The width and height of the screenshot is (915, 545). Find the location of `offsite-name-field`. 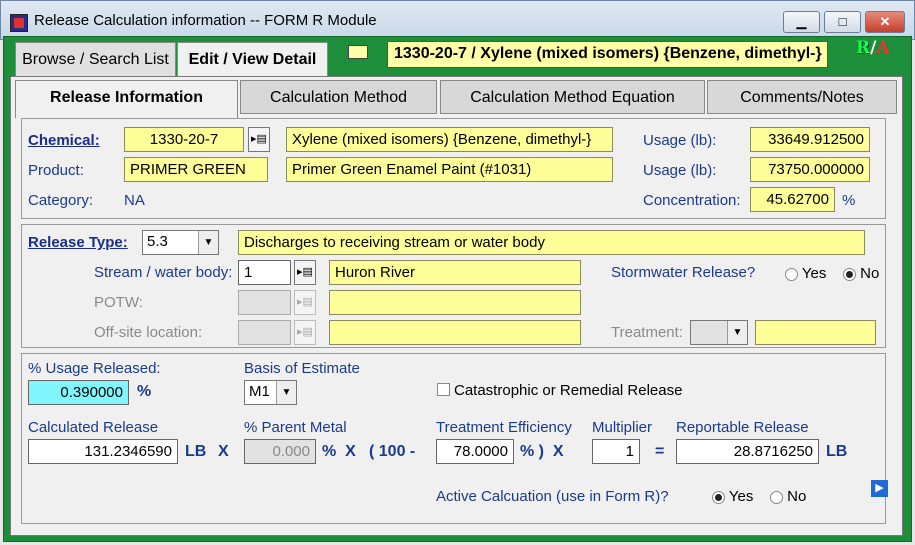

offsite-name-field is located at coordinates (455, 332).